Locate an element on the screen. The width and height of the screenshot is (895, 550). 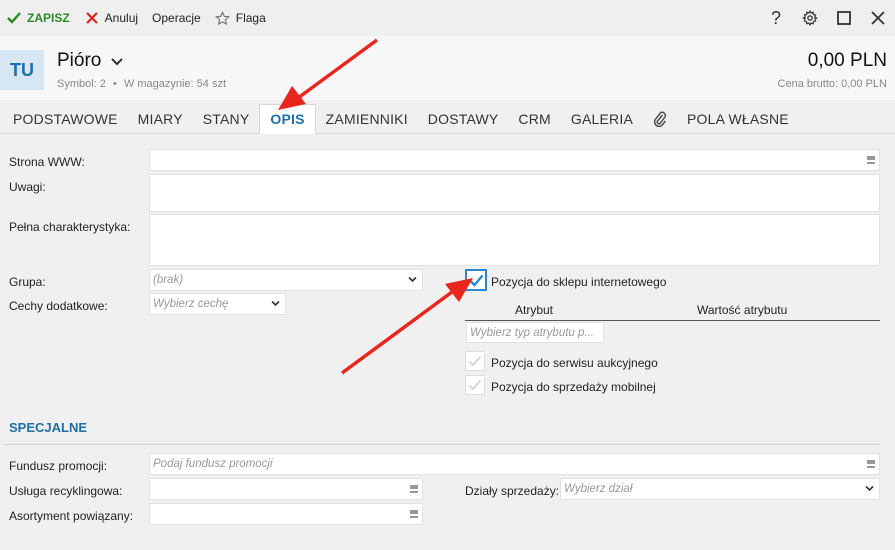
promo-fund-placeholder: Podaj fundusz promocji is located at coordinates (213, 464).